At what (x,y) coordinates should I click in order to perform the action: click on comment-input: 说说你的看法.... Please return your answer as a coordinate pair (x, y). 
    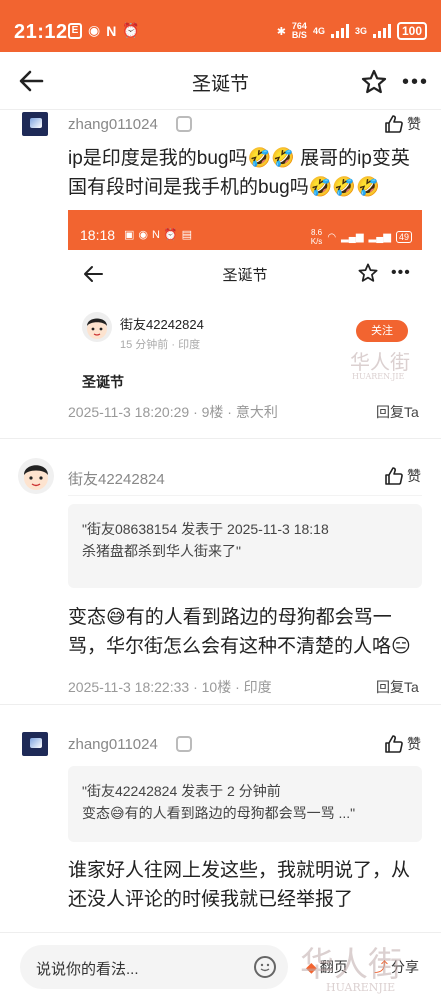
    Looking at the image, I should click on (154, 967).